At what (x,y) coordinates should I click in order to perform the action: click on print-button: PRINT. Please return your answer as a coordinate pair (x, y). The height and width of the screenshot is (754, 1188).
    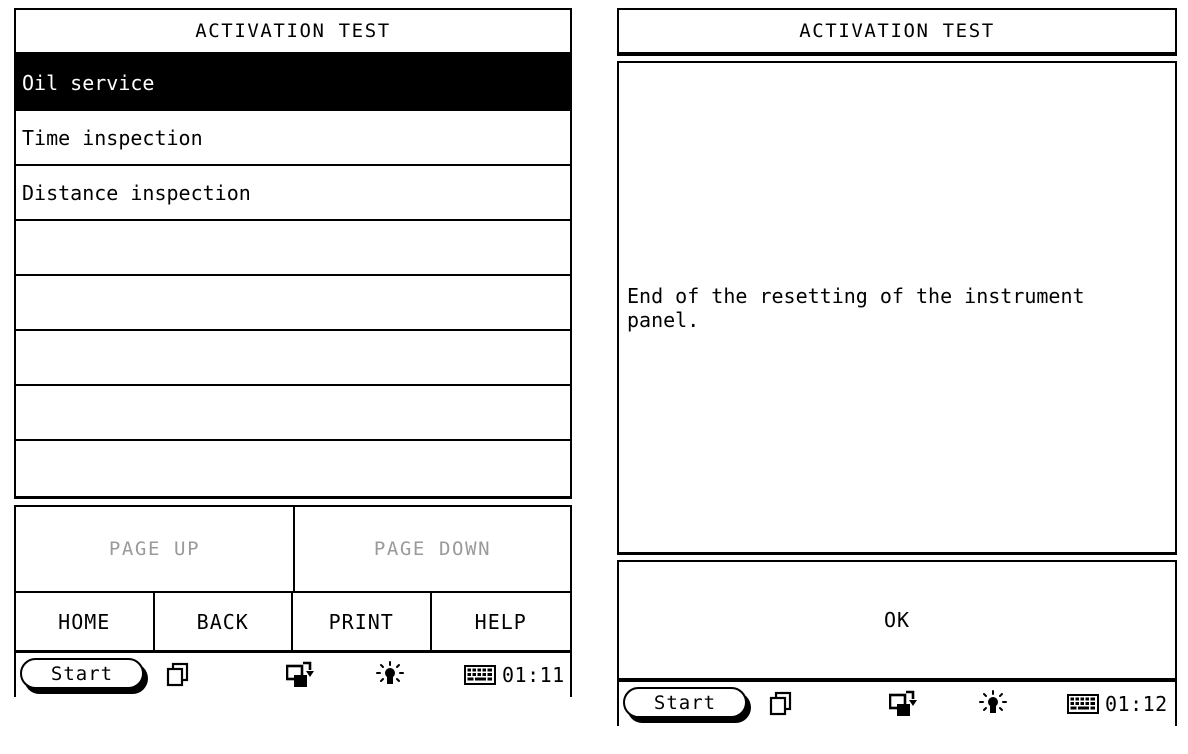
    Looking at the image, I should click on (362, 621).